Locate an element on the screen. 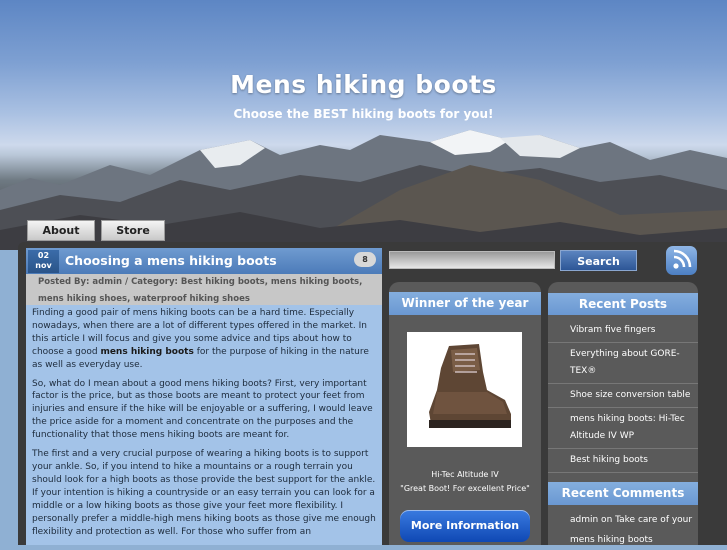 The image size is (727, 550). rss-glyph-icon is located at coordinates (682, 259).